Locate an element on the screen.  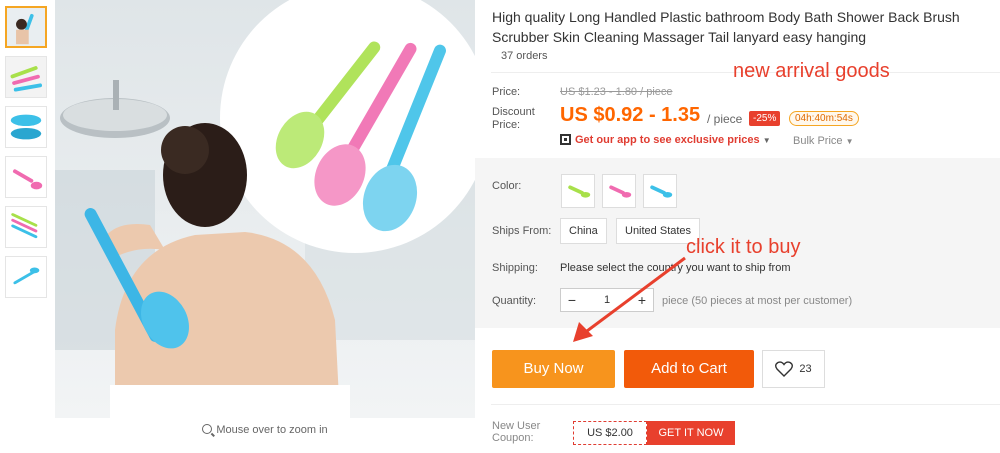
zoom-hint-text: Mouse over to zoom in is located at coordinates (272, 430).